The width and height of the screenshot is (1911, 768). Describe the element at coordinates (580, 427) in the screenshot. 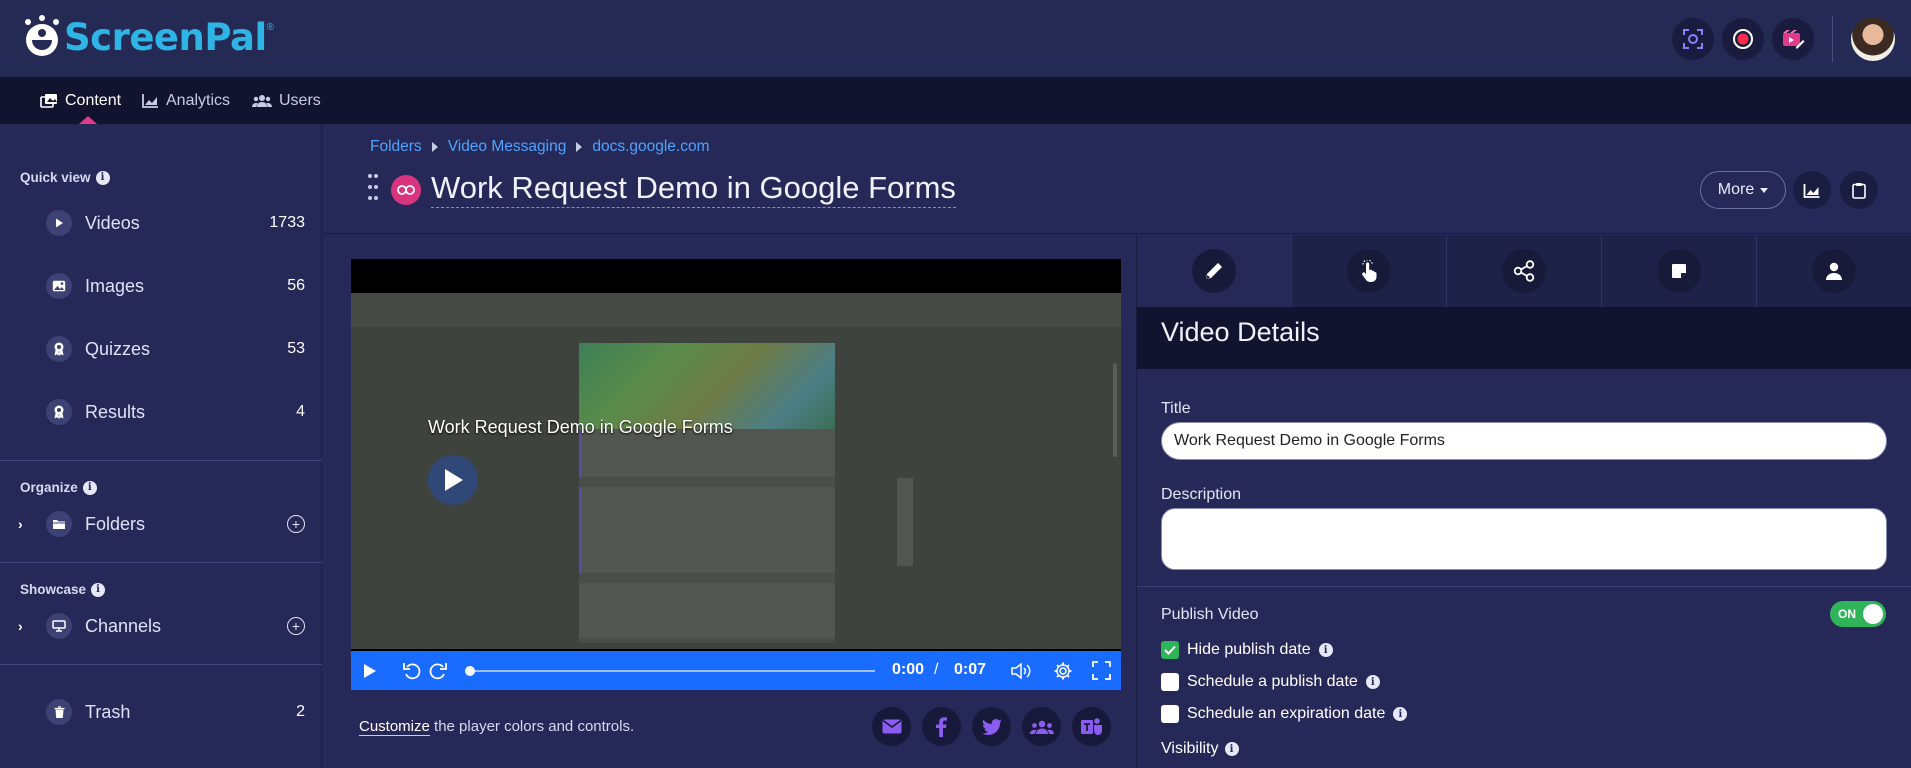

I see `video-overlay-title: Work Request Demo in Google Forms` at that location.